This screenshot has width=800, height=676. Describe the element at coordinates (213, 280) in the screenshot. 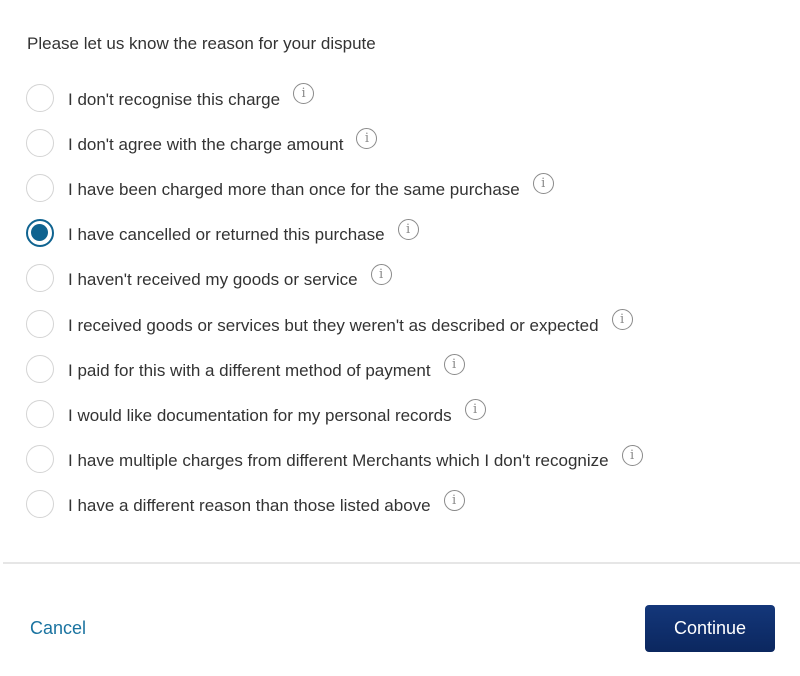

I see `reason-option-label: I haven't received my goods or service` at that location.